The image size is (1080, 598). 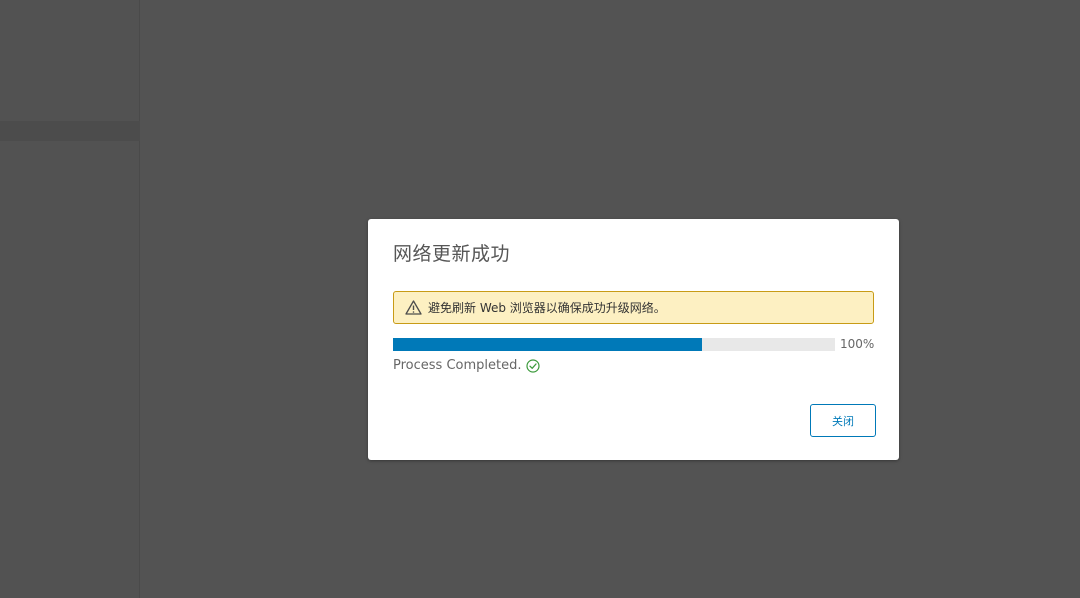 I want to click on dialog-title: 网络更新成功, so click(x=452, y=254).